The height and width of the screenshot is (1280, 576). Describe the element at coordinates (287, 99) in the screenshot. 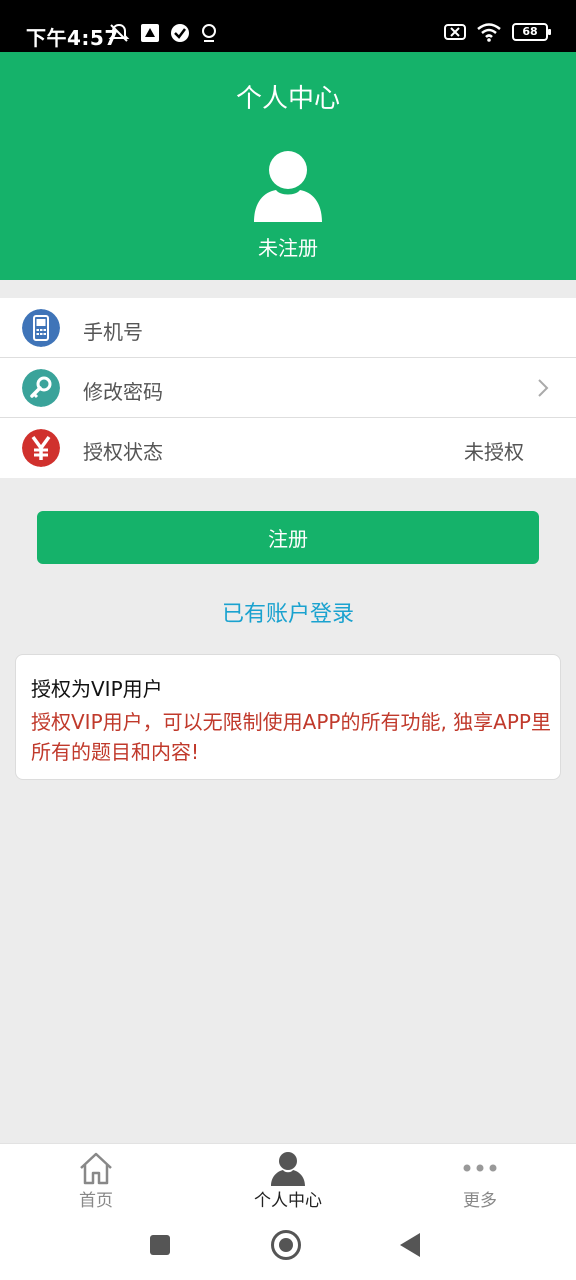

I see `page-title: 个人中心` at that location.